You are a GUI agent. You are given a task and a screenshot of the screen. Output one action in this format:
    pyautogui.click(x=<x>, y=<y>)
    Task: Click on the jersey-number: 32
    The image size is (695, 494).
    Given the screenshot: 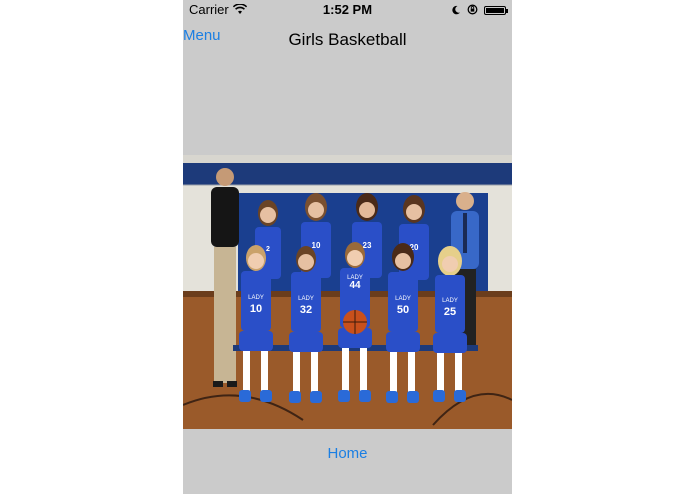 What is the action you would take?
    pyautogui.click(x=306, y=310)
    